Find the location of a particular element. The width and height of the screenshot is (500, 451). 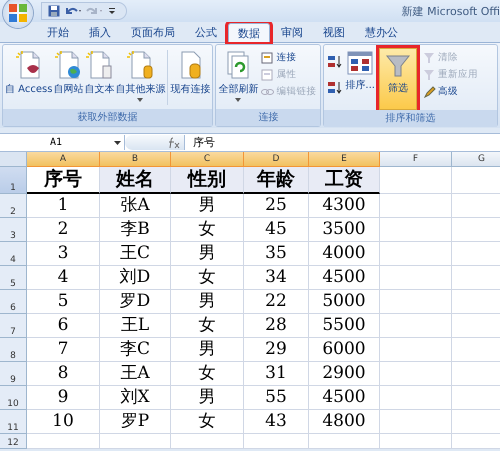

ribbon-tab: 数据 is located at coordinates (249, 32).